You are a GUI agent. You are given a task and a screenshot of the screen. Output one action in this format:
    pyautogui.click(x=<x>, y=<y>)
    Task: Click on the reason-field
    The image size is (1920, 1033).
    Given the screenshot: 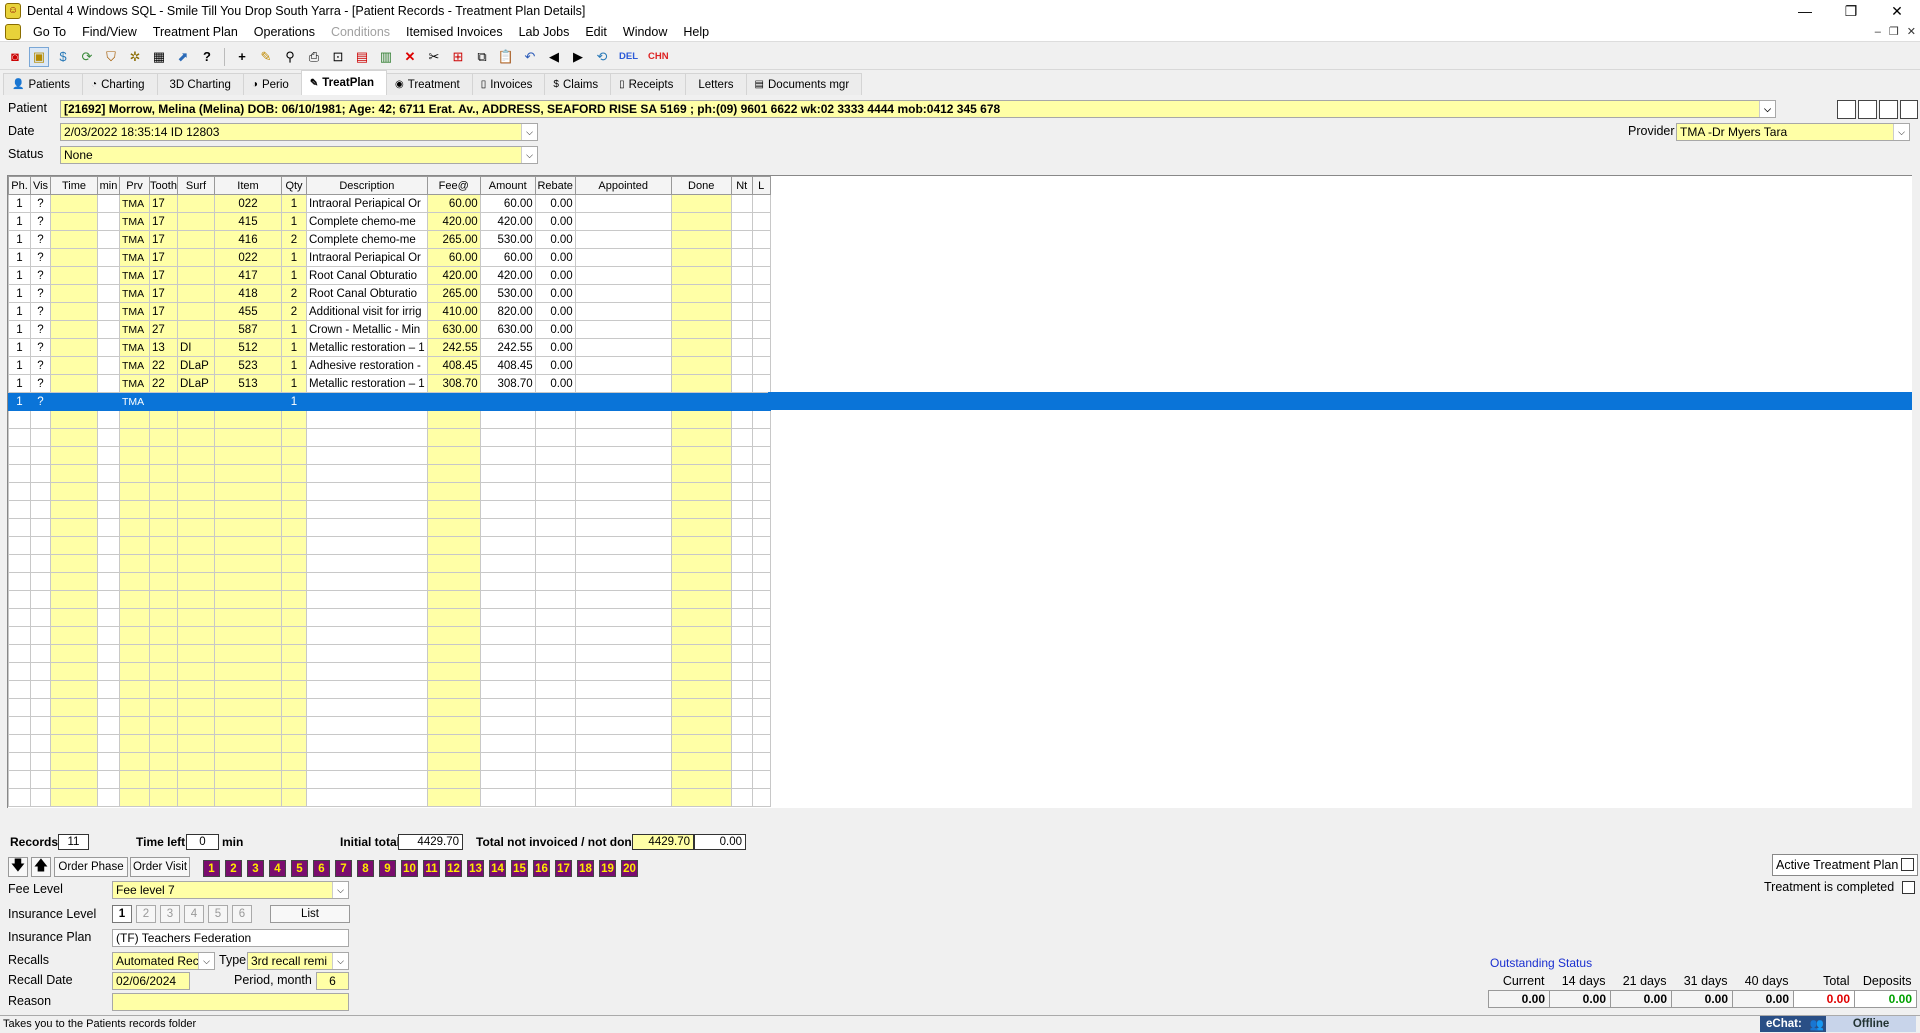 What is the action you would take?
    pyautogui.click(x=230, y=1002)
    